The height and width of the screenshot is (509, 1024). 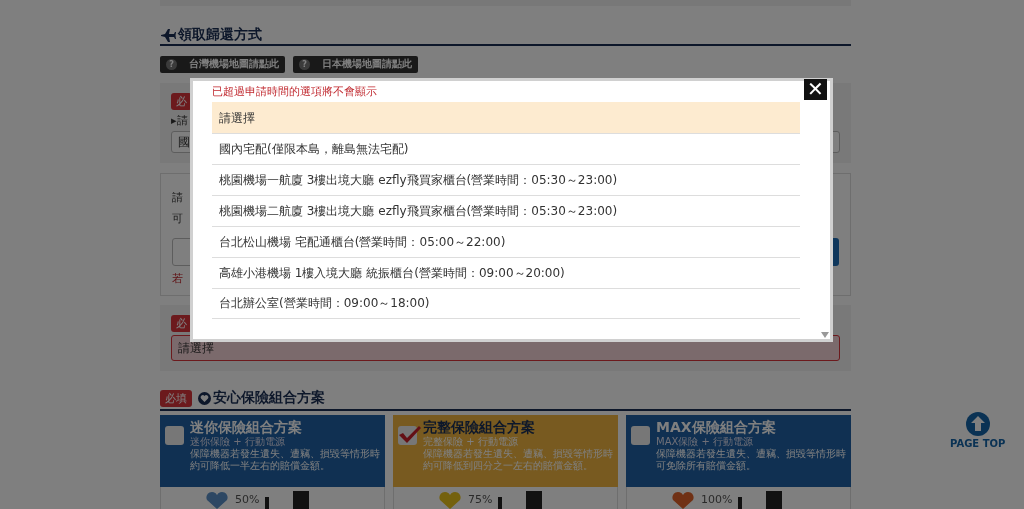 What do you see at coordinates (717, 499) in the screenshot?
I see `coverage-percent: 100%` at bounding box center [717, 499].